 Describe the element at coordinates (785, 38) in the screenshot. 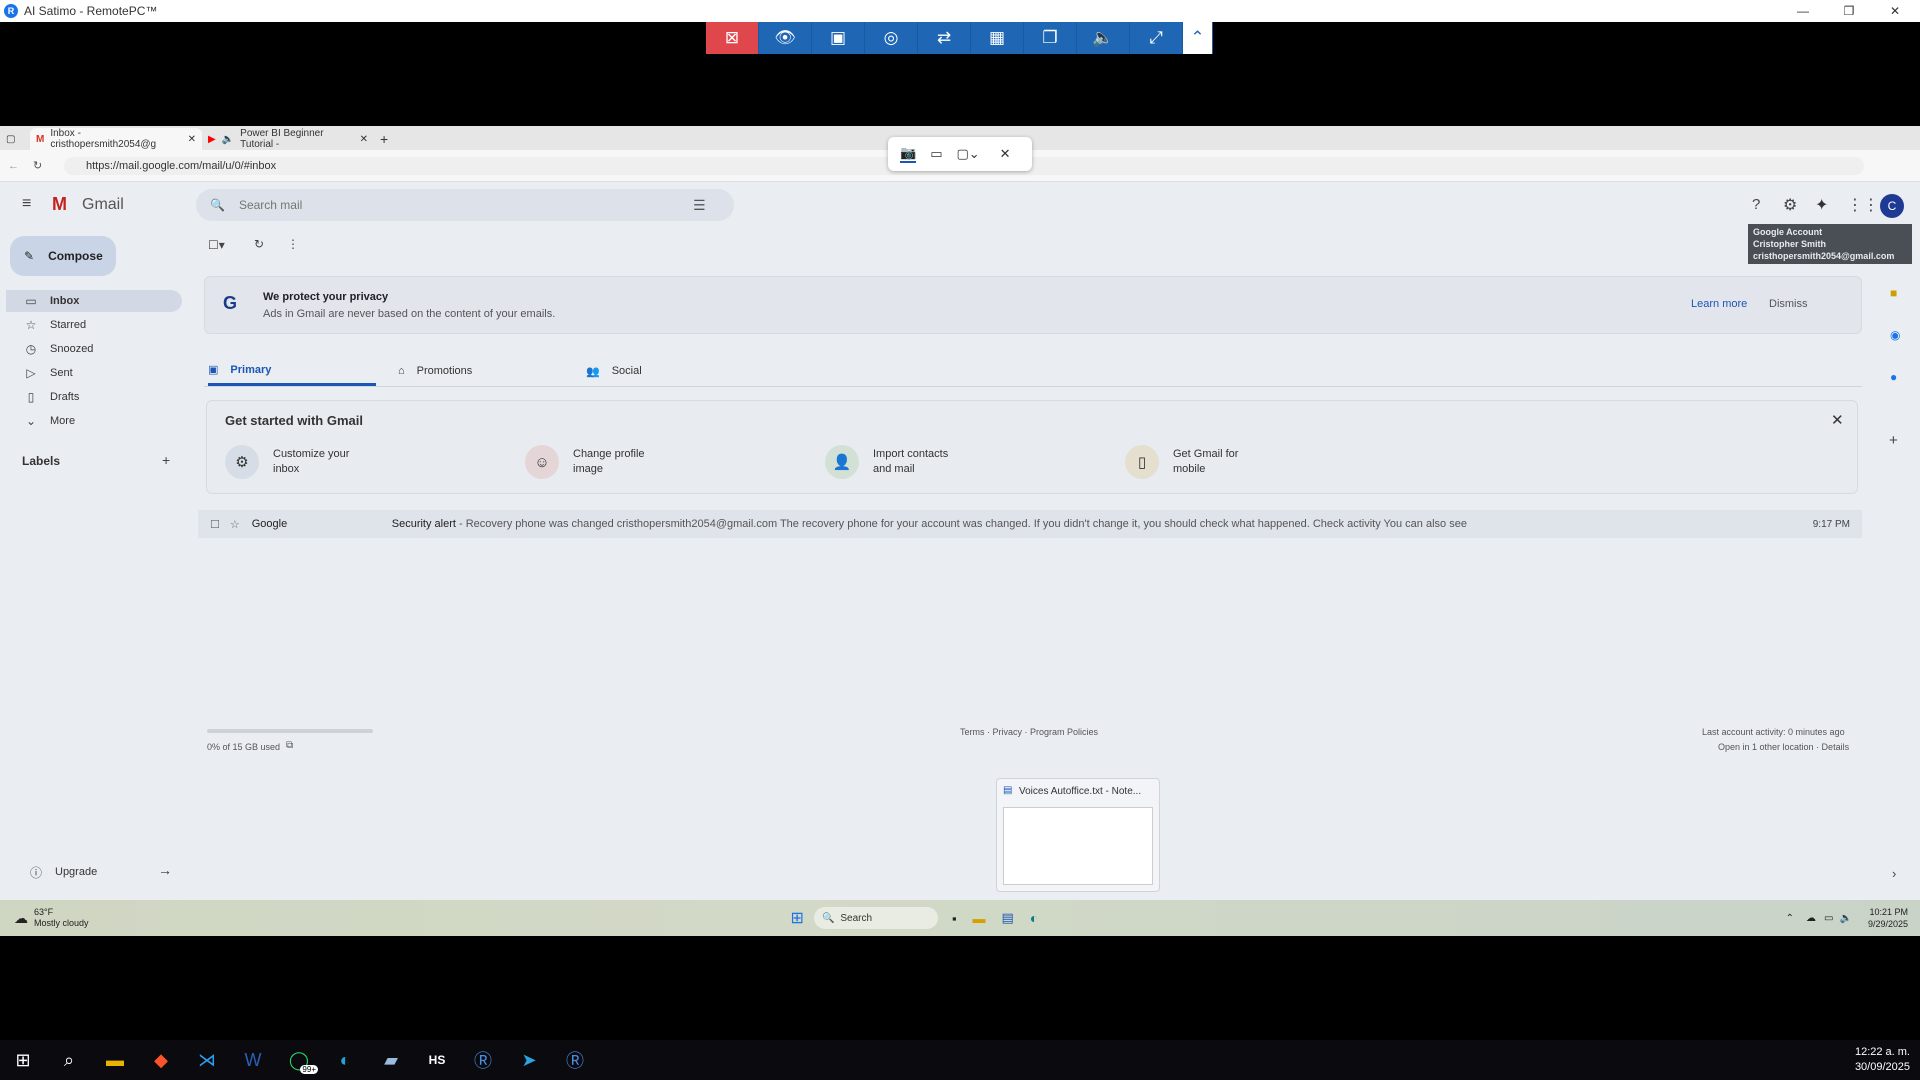

I see `view-icon: 👁` at that location.